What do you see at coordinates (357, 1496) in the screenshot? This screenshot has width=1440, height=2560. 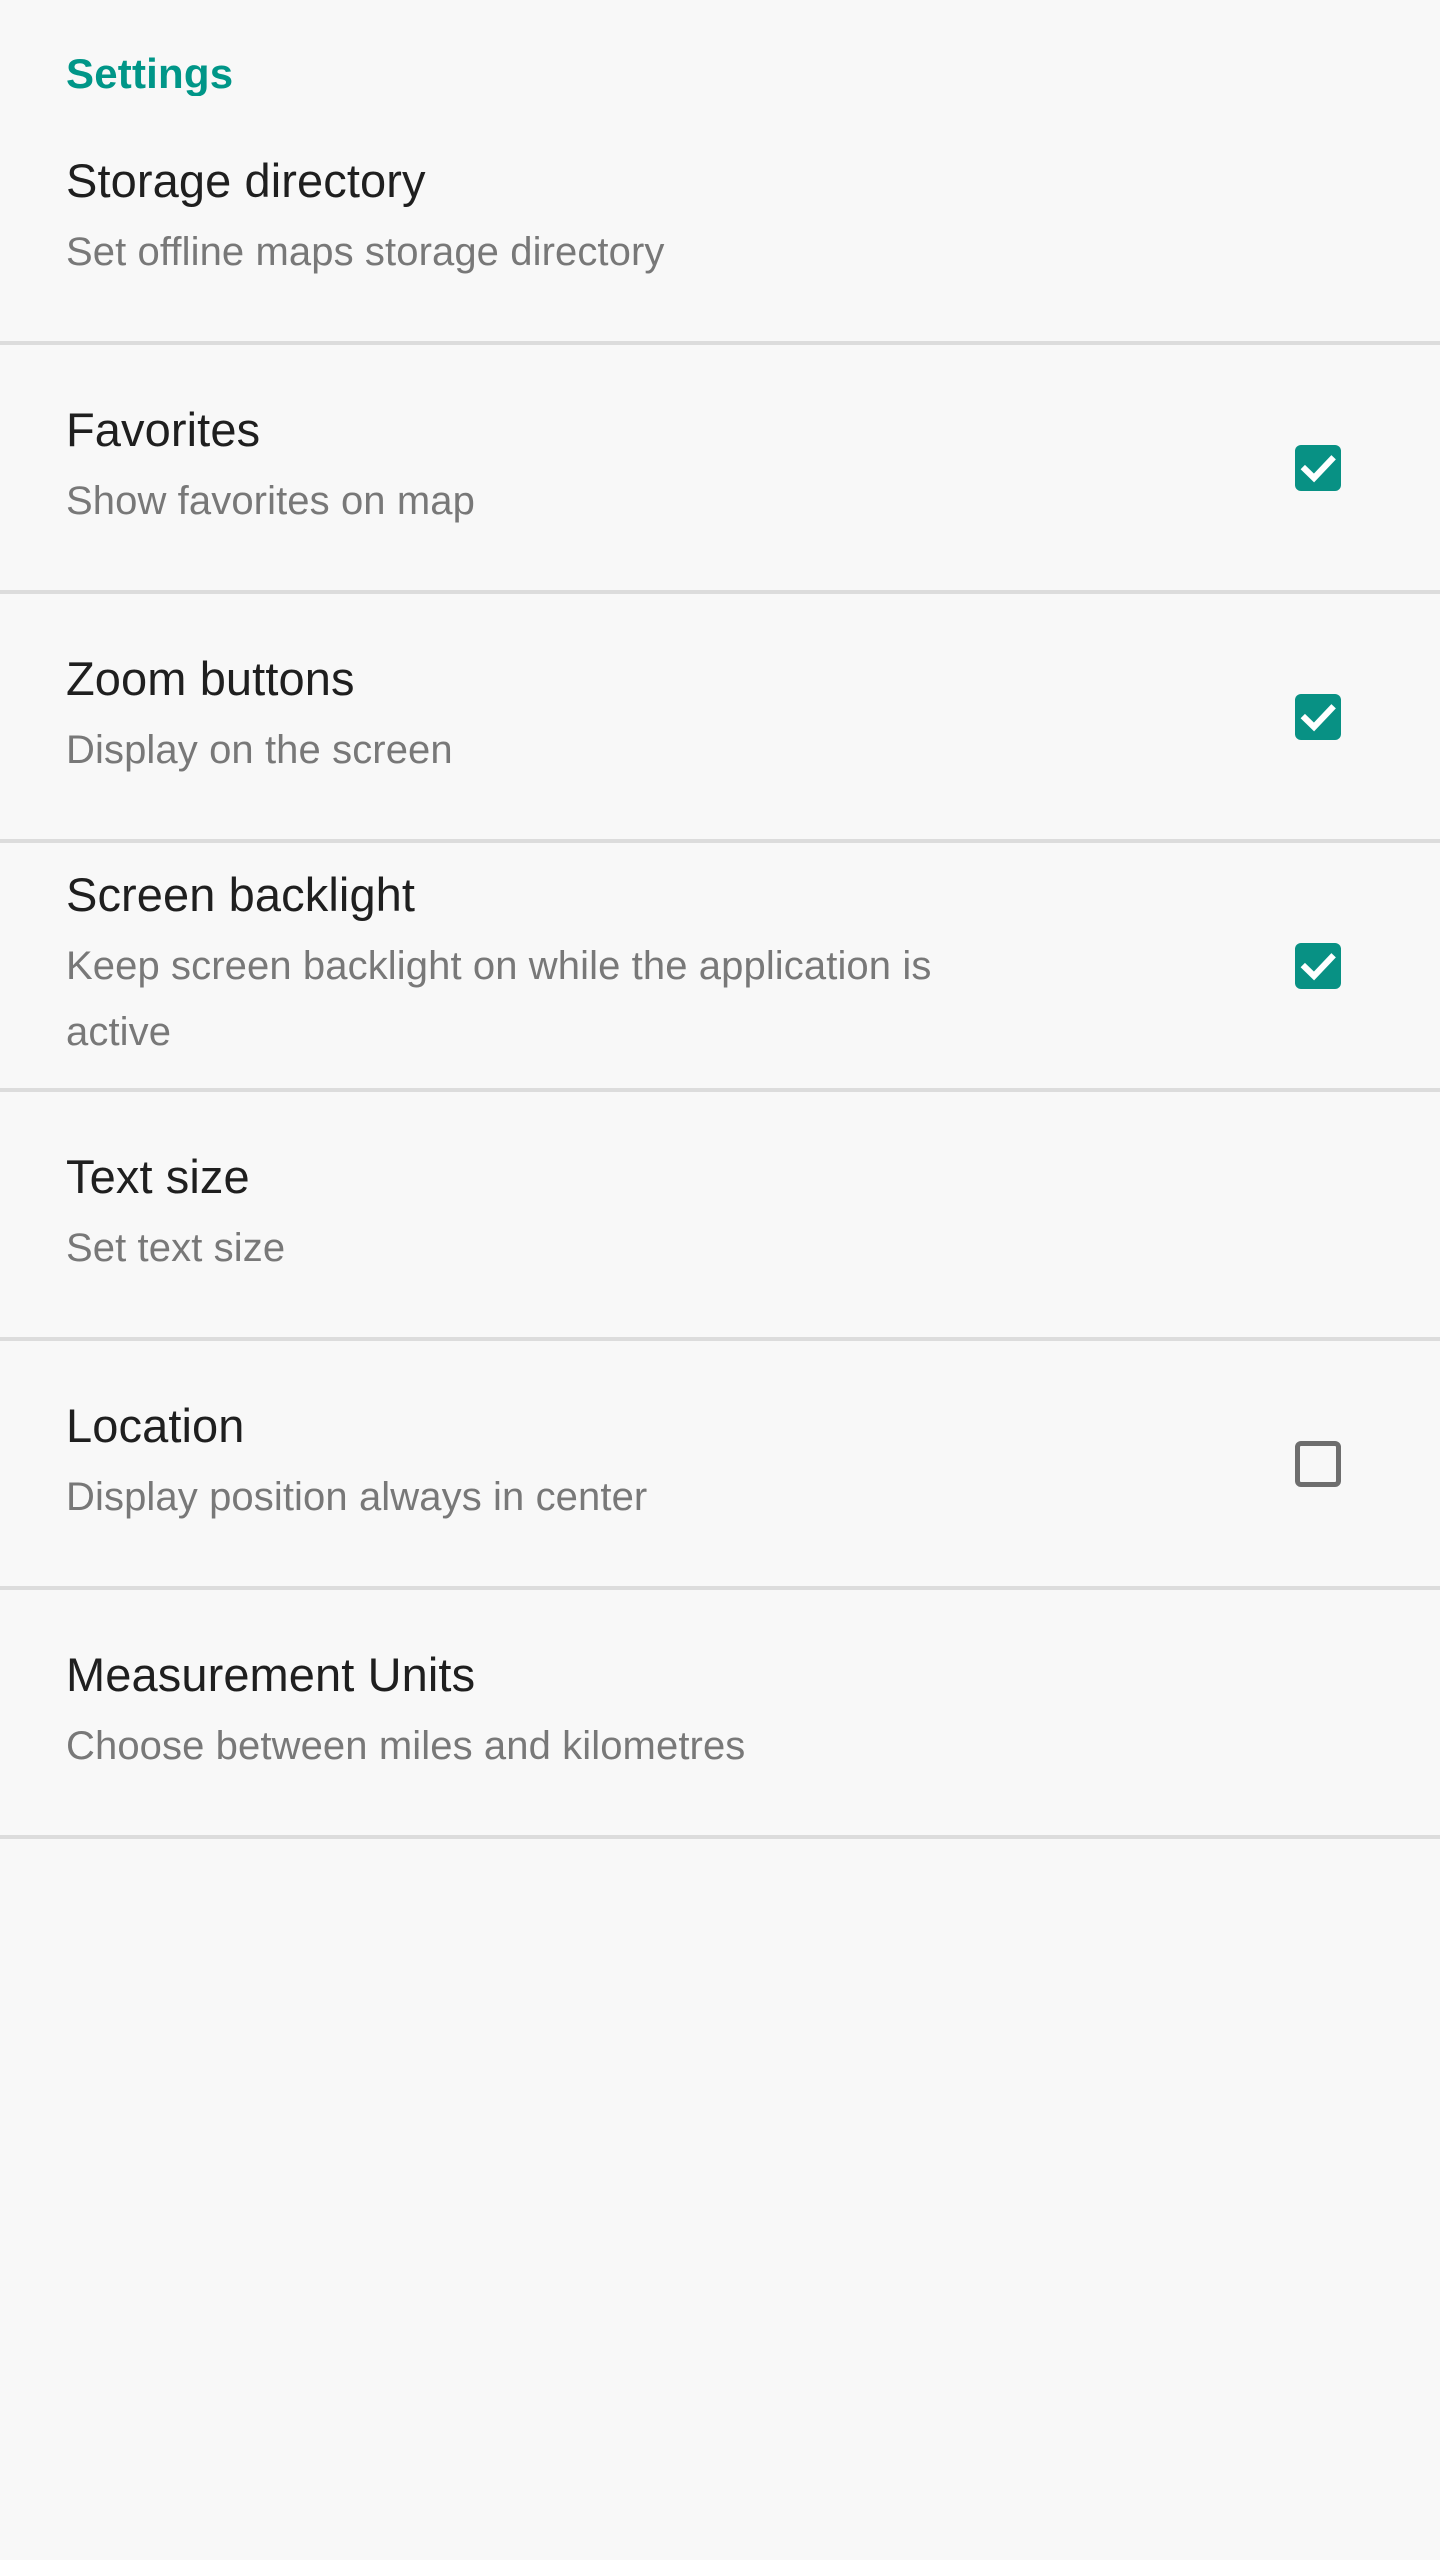 I see `preference-summary-location: Display position always in center` at bounding box center [357, 1496].